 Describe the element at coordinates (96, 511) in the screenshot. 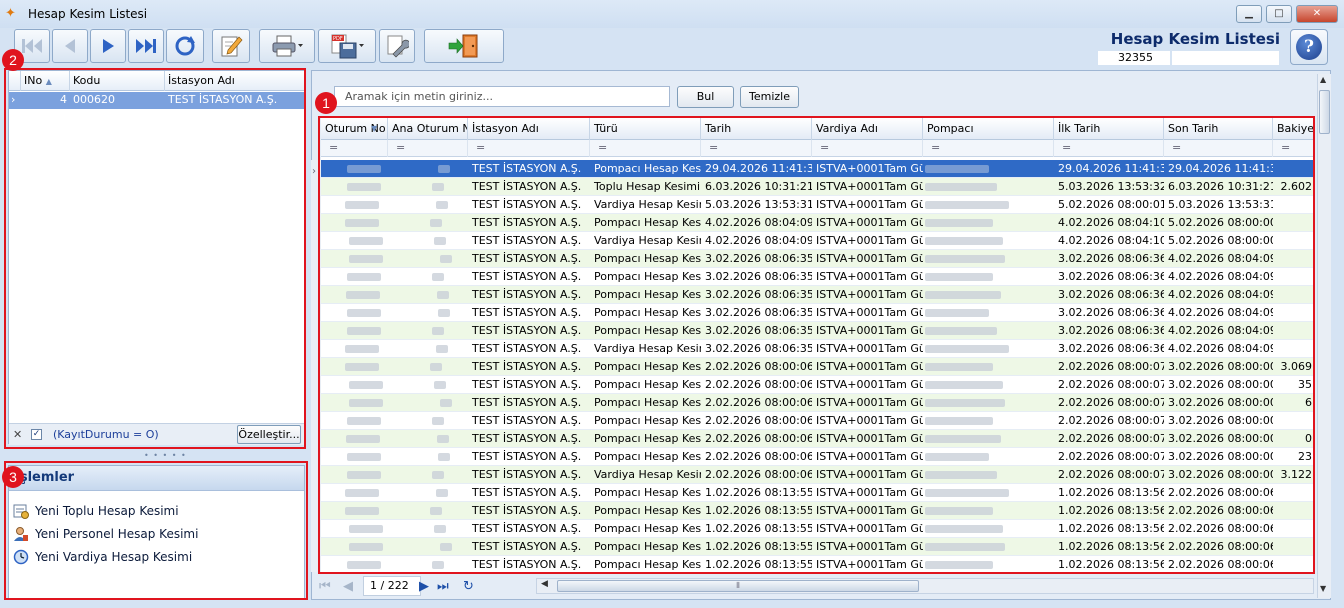

I see `new-bulk-settlement-link: Yeni Toplu Hesap Kesimi` at that location.